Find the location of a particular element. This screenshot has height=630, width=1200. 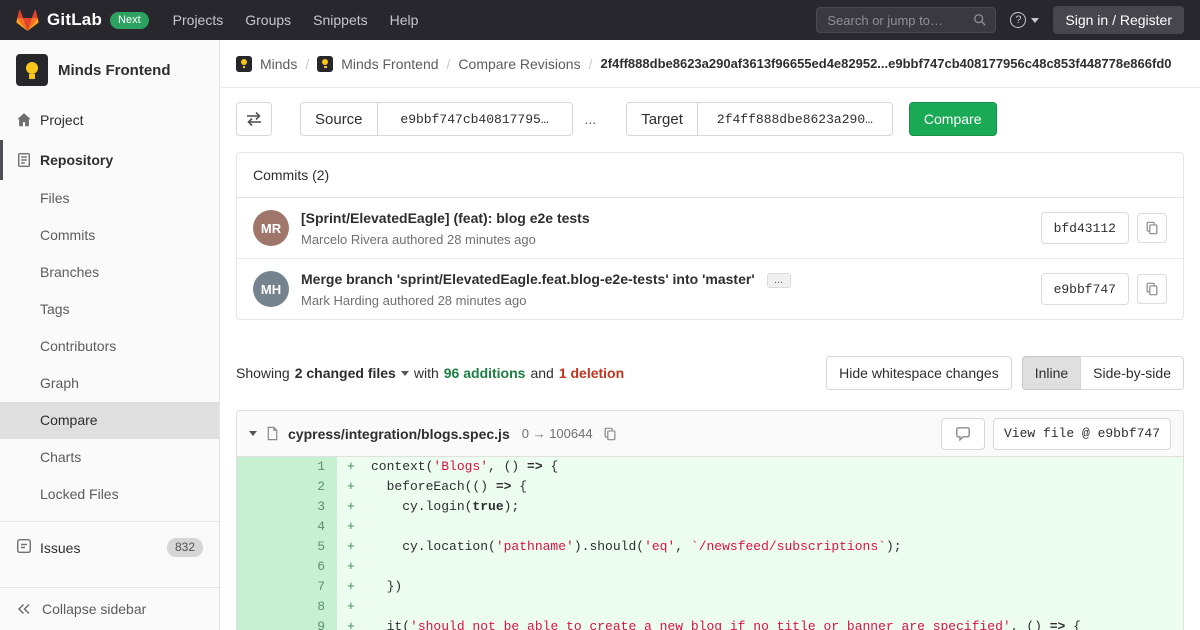

sidebar-item-issues: Issues 832 is located at coordinates (109, 547).